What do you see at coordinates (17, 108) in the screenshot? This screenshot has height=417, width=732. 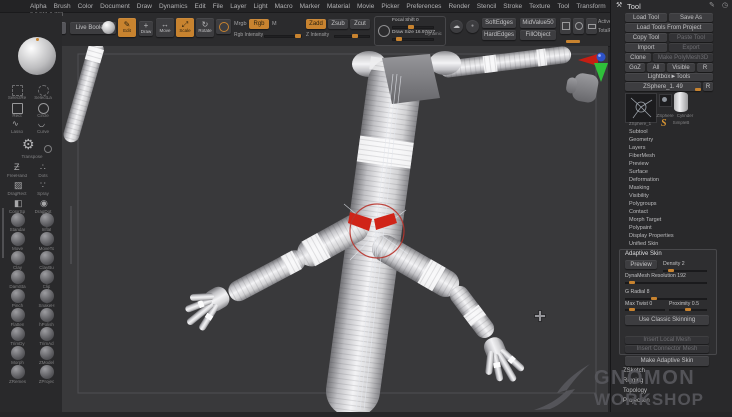 I see `clip-rect-icon` at bounding box center [17, 108].